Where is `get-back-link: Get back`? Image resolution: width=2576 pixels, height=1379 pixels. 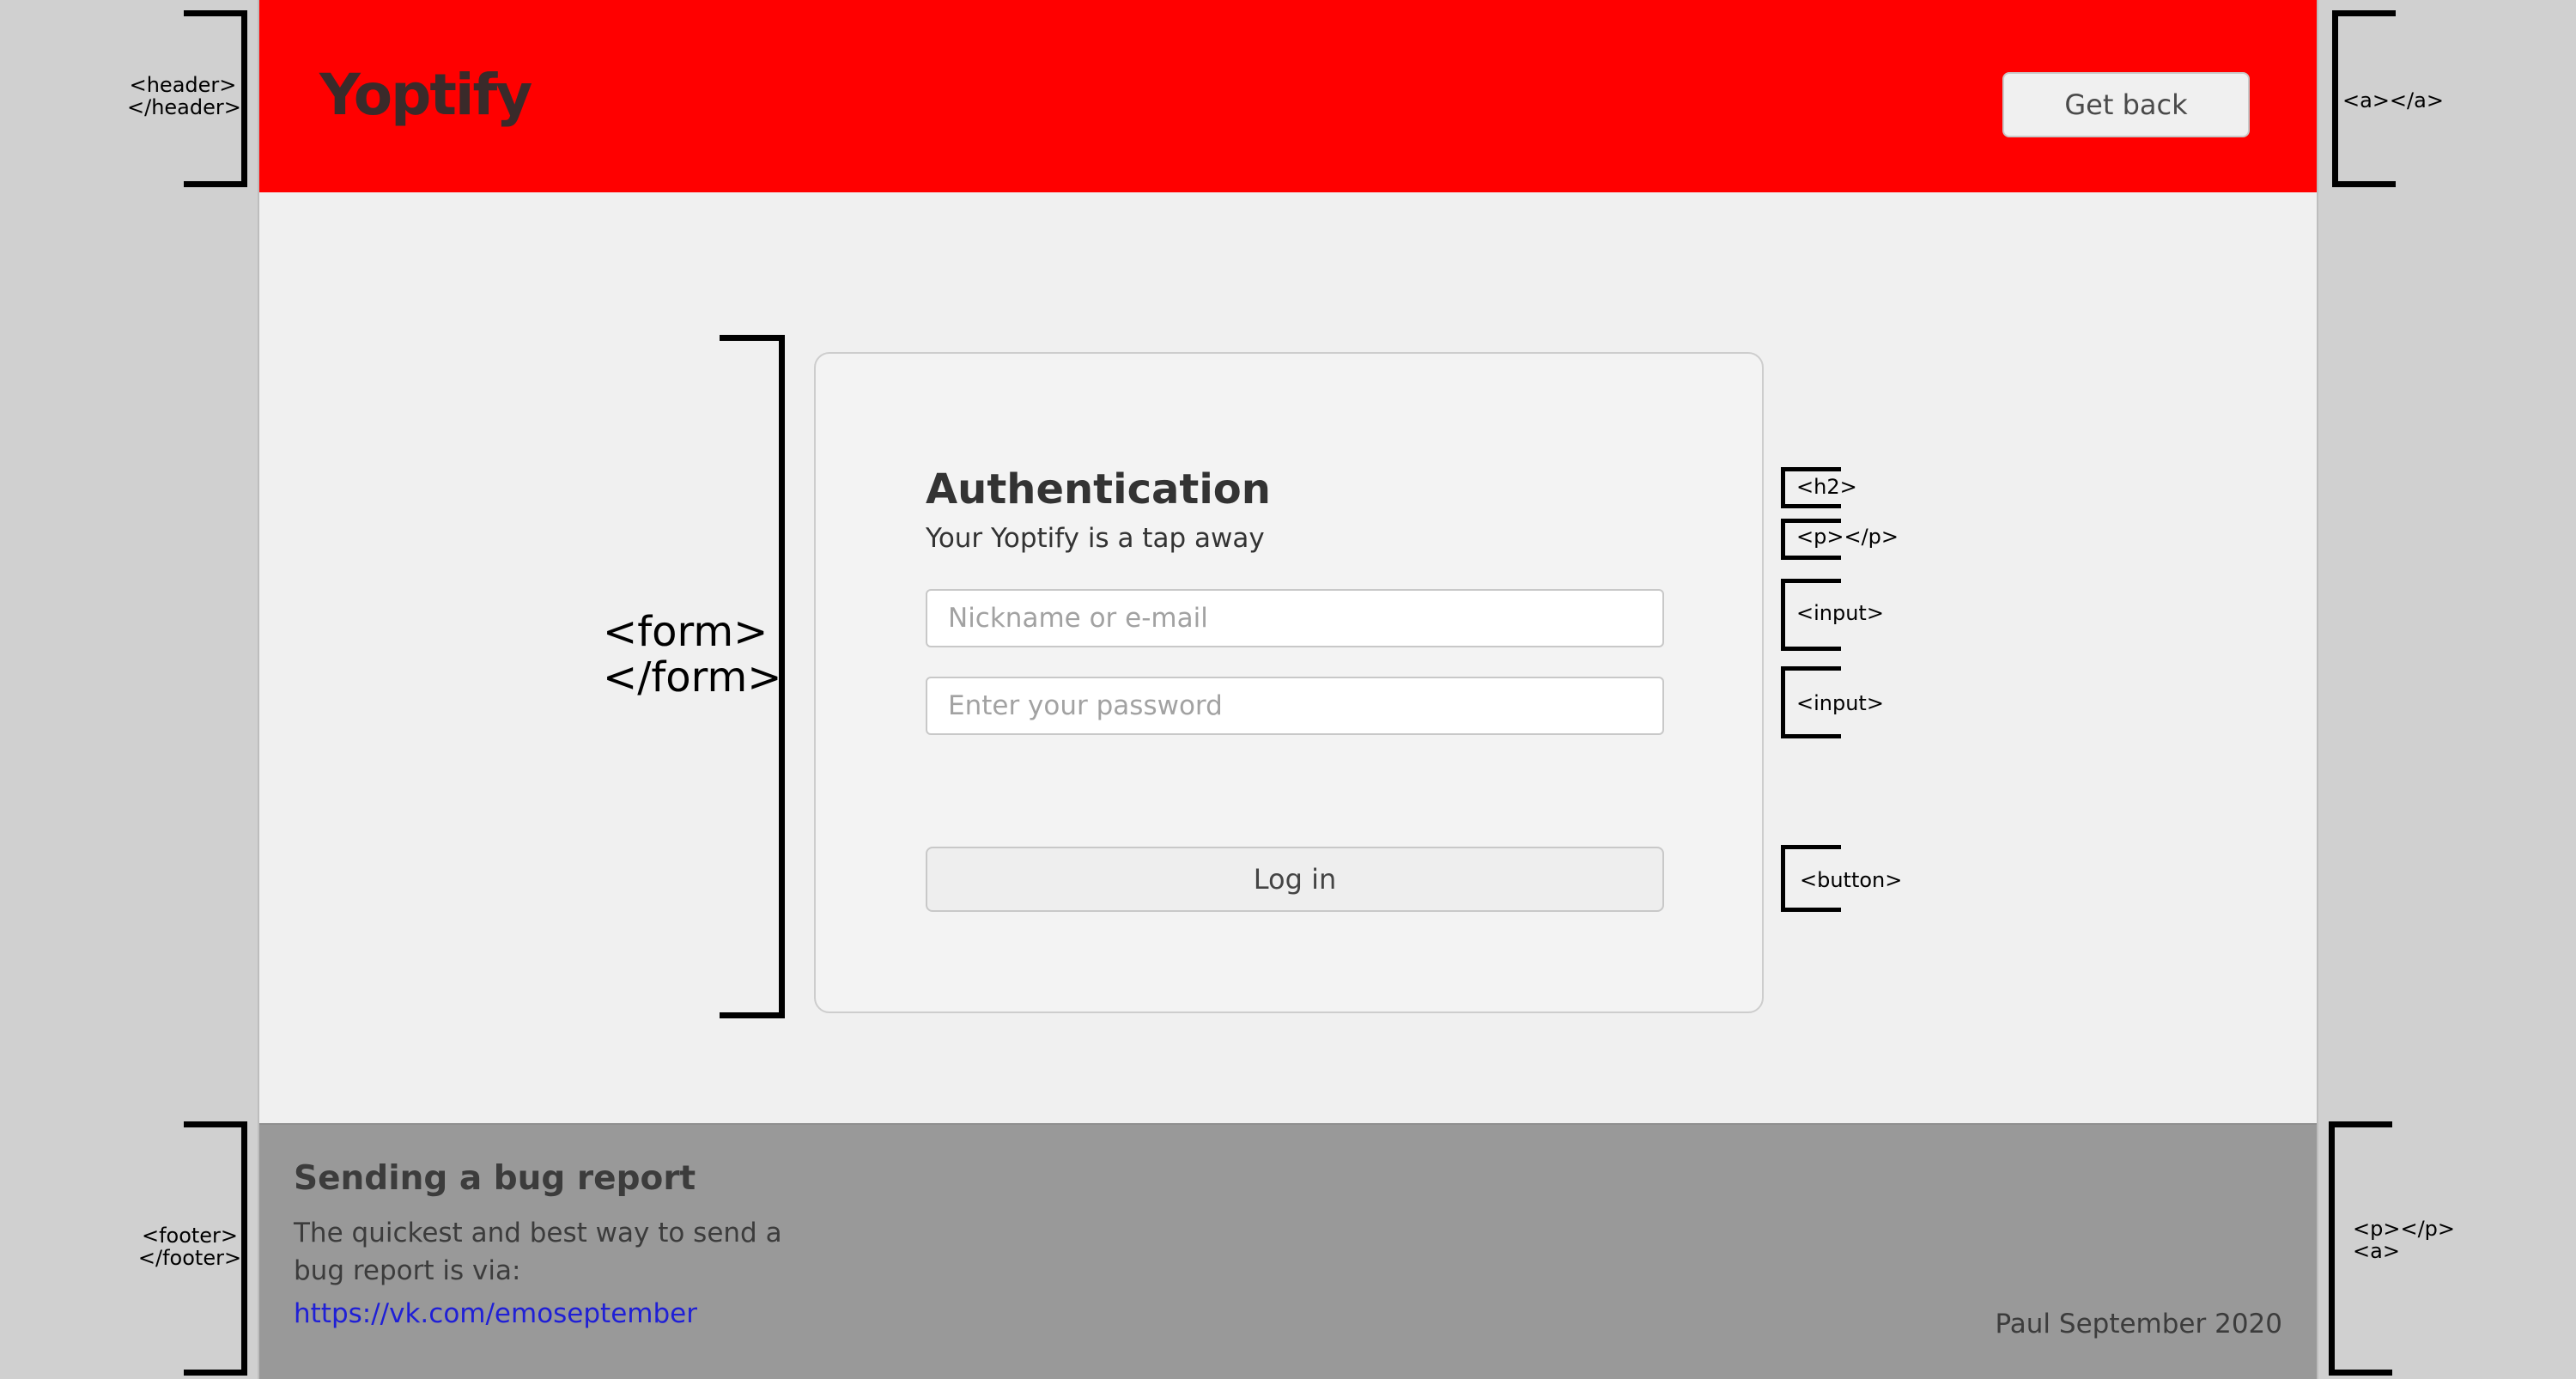
get-back-link: Get back is located at coordinates (2126, 104).